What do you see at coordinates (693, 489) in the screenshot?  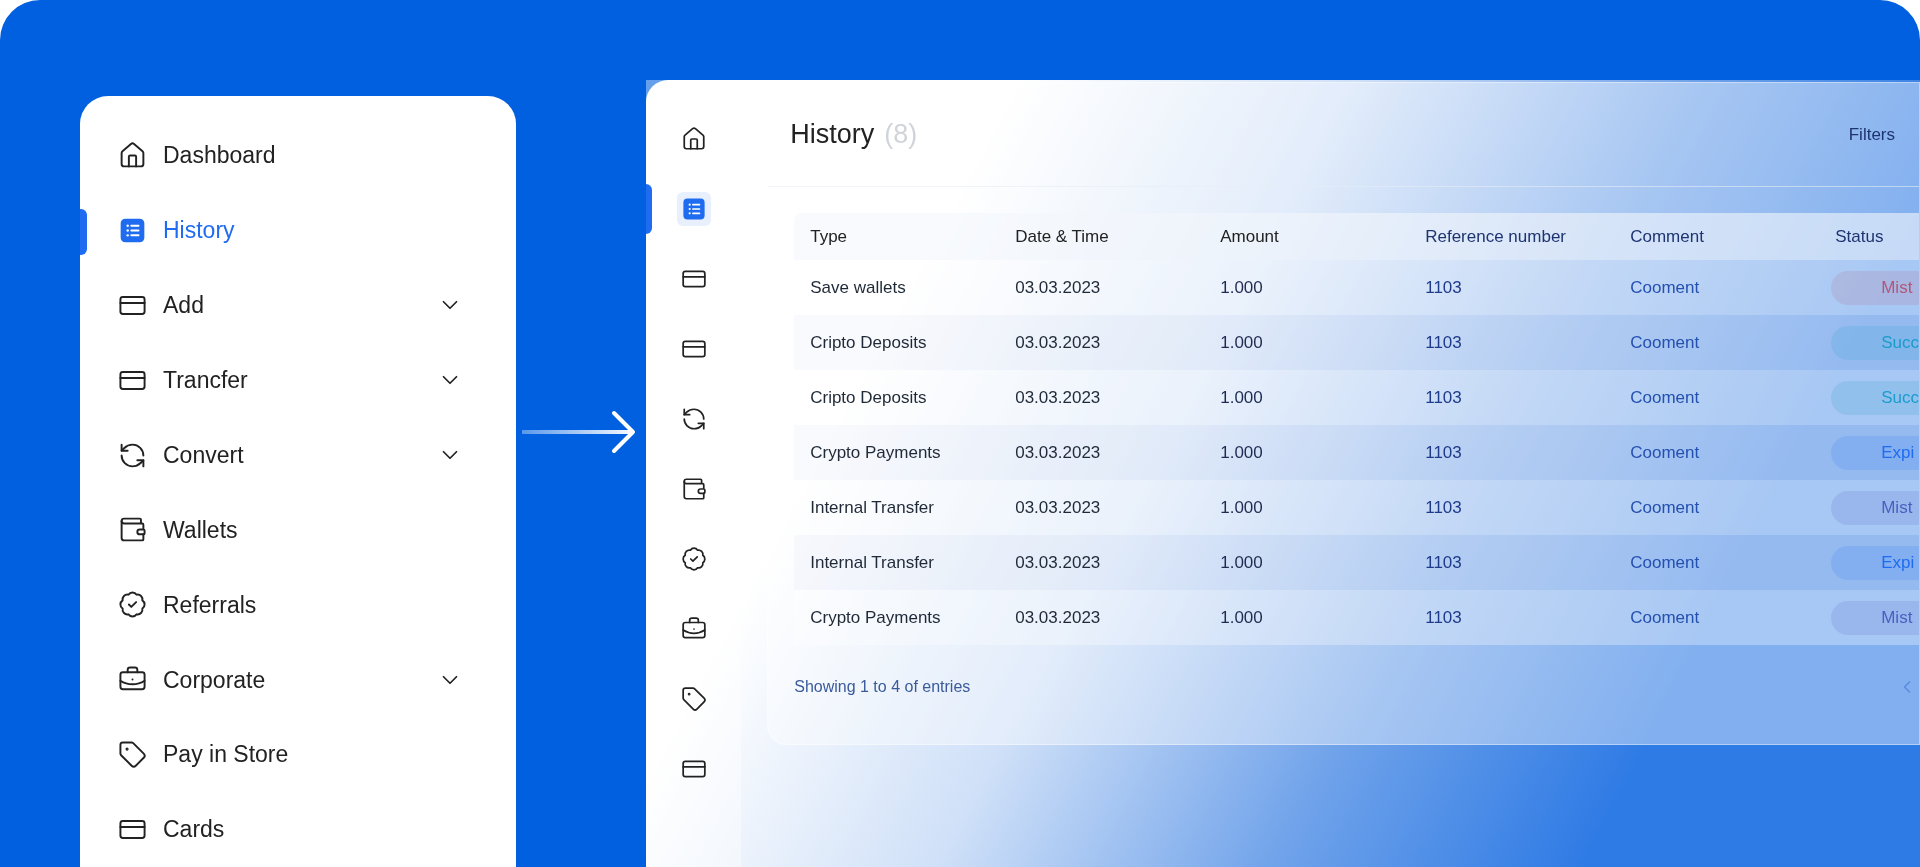 I see `wallet-icon` at bounding box center [693, 489].